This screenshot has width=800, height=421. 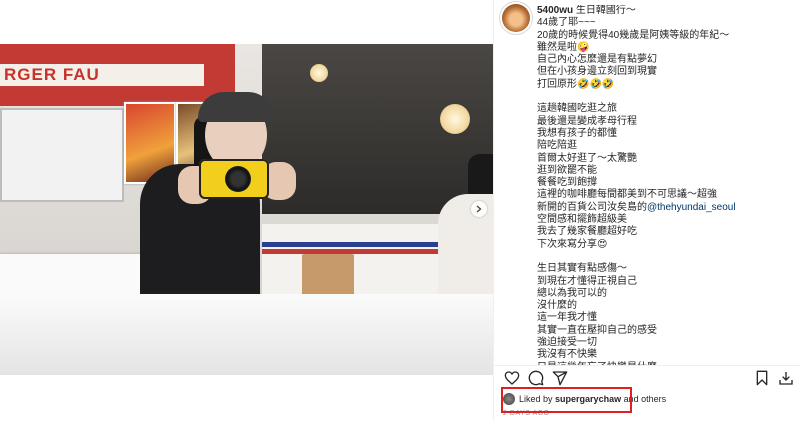 I want to click on avatar, so click(x=516, y=18).